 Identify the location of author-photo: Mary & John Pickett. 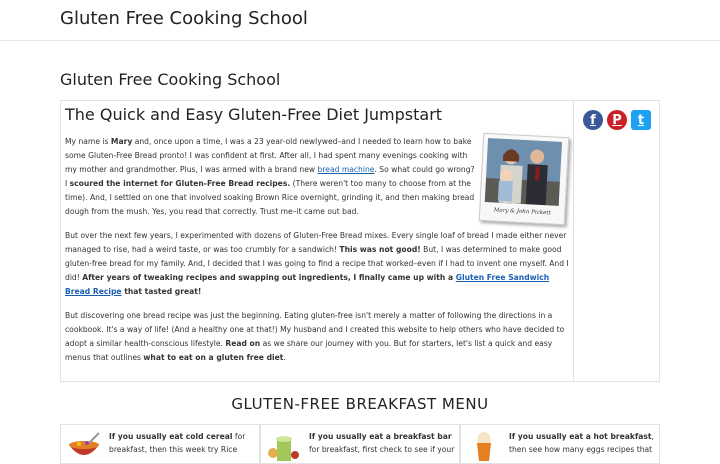
(524, 179).